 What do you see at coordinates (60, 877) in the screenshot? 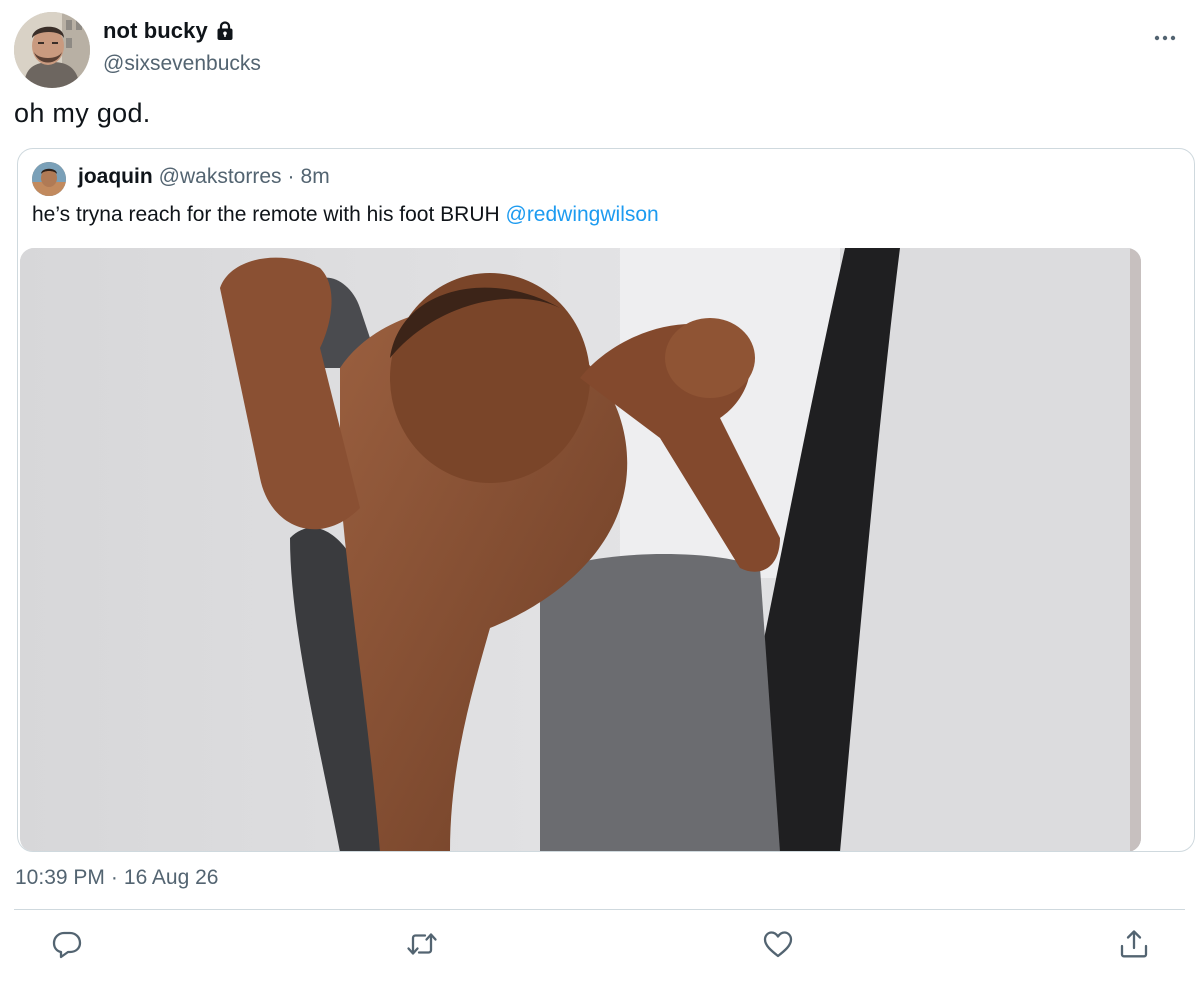
I see `tweet-time: 10:39 PM` at bounding box center [60, 877].